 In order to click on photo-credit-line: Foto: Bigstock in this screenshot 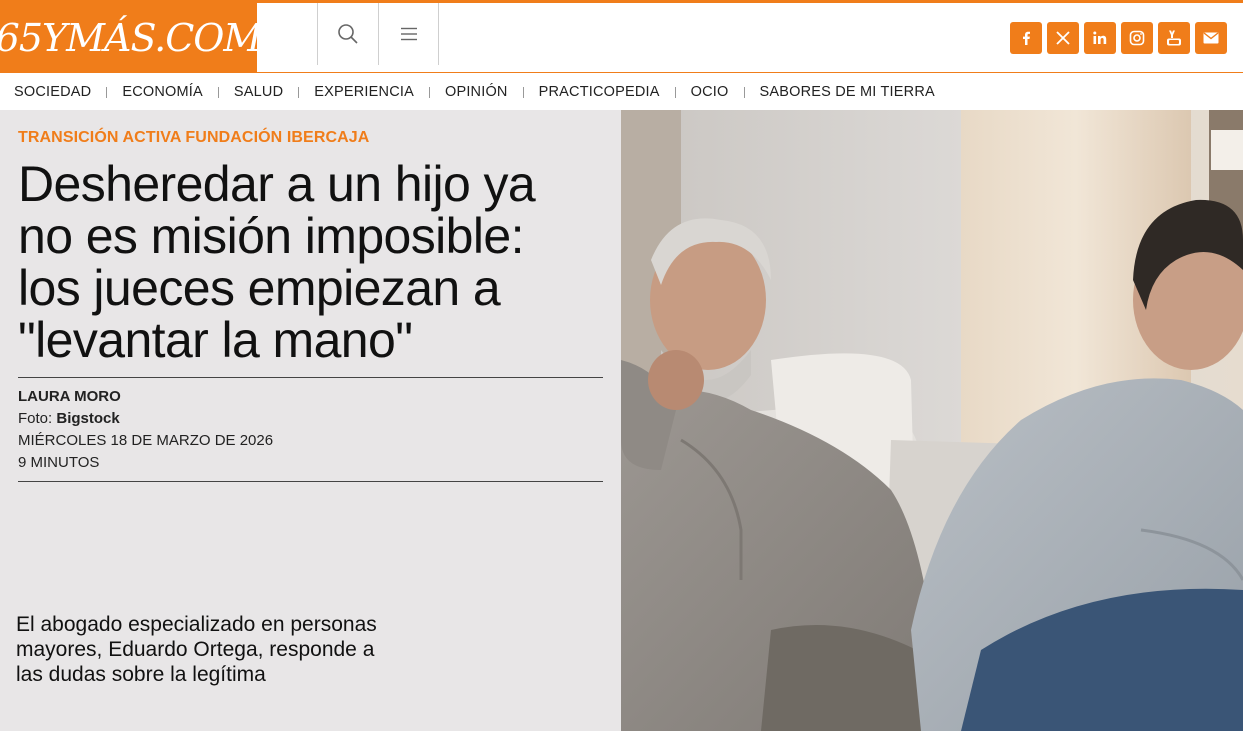, I will do `click(145, 419)`.